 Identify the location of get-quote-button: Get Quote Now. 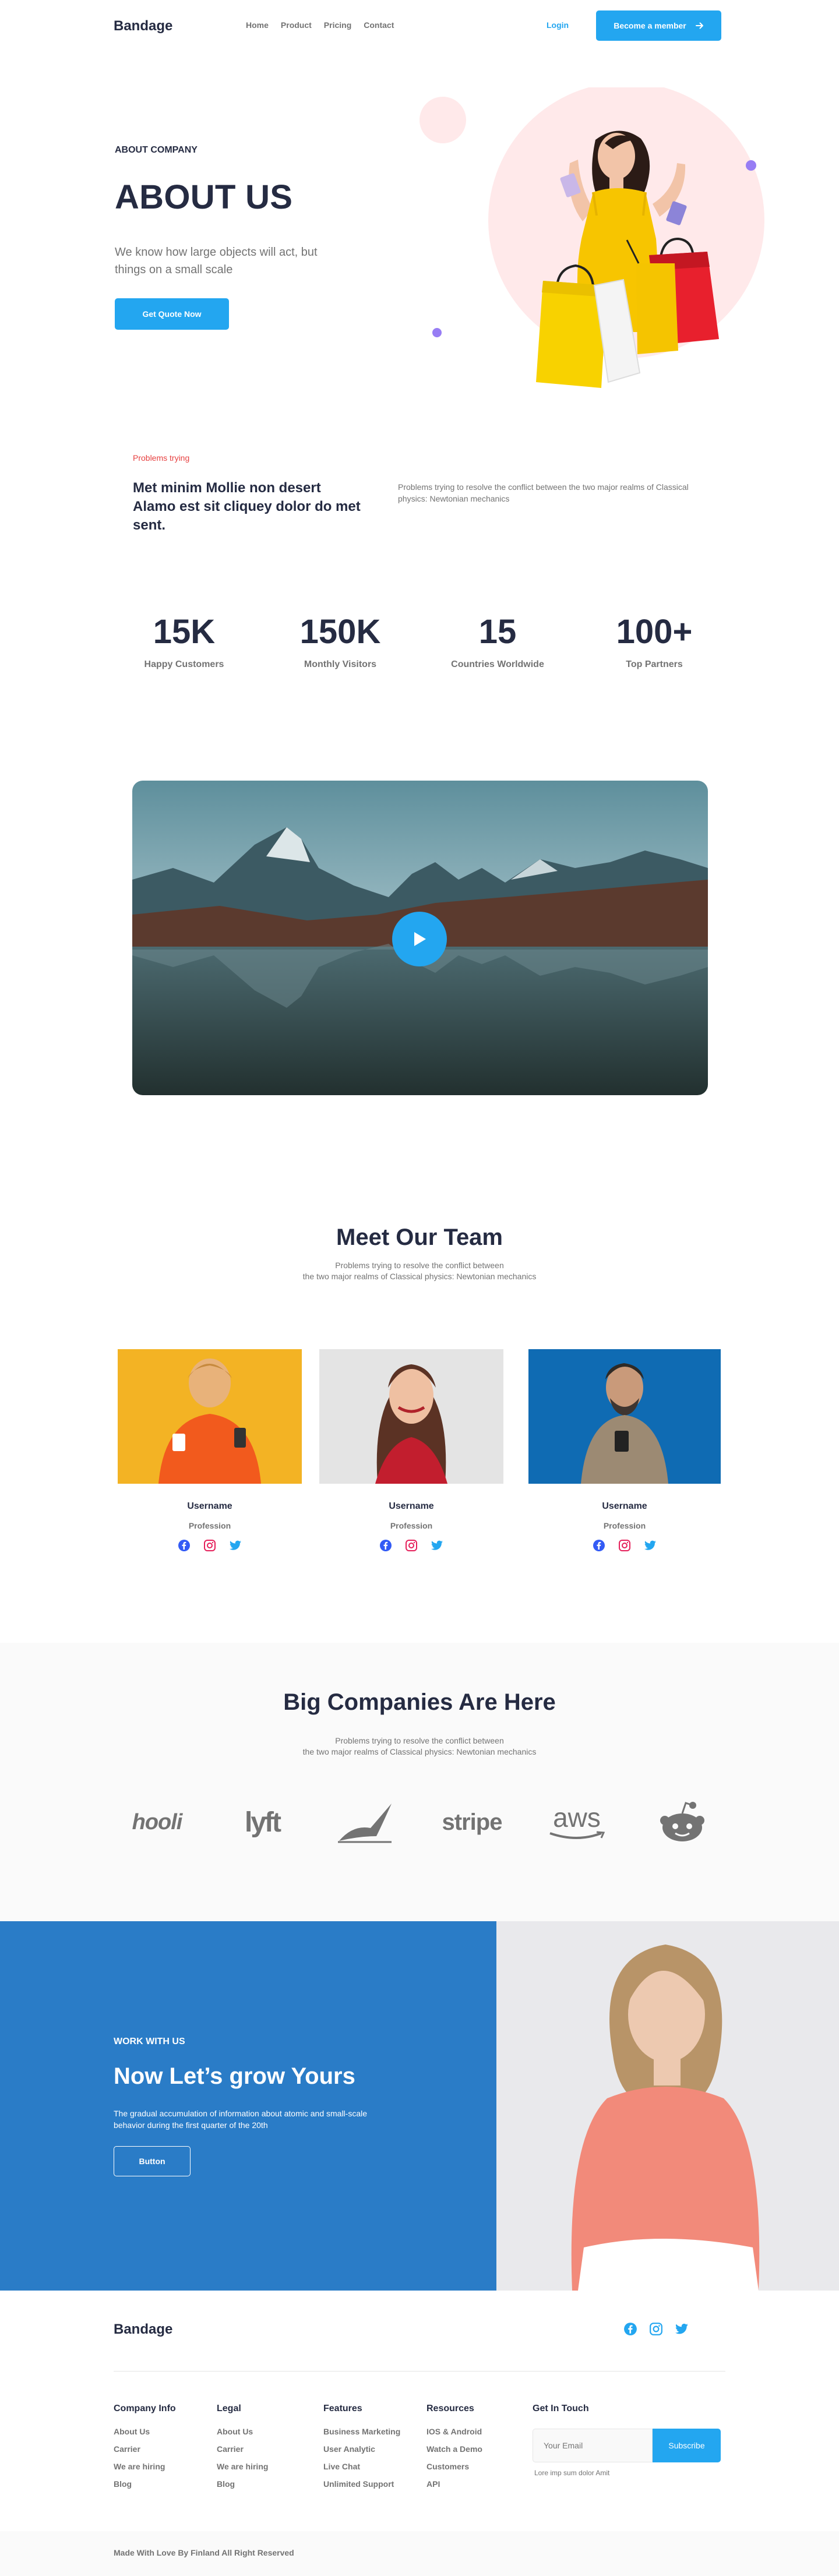
(172, 314).